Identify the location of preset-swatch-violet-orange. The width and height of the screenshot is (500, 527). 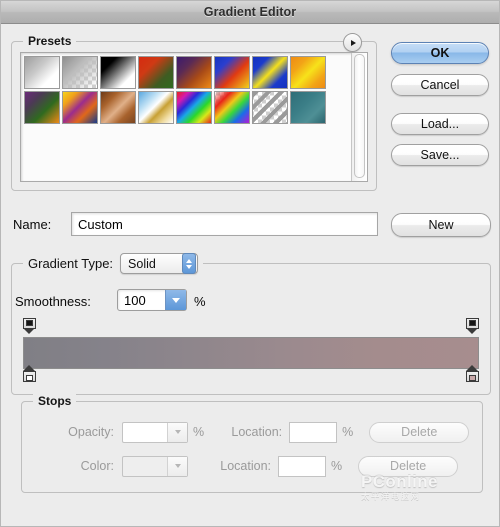
(194, 72).